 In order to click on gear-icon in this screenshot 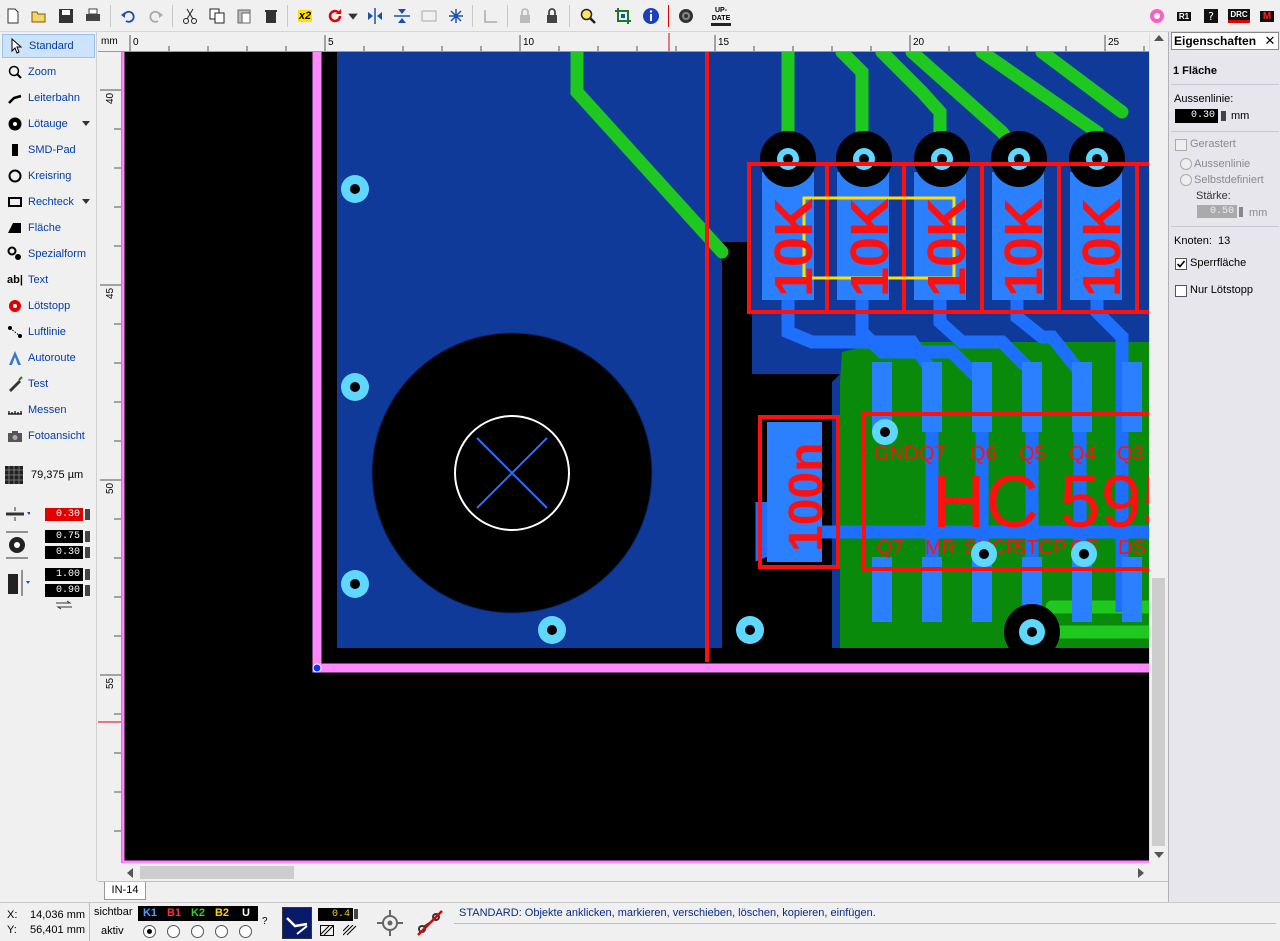, I will do `click(686, 16)`.